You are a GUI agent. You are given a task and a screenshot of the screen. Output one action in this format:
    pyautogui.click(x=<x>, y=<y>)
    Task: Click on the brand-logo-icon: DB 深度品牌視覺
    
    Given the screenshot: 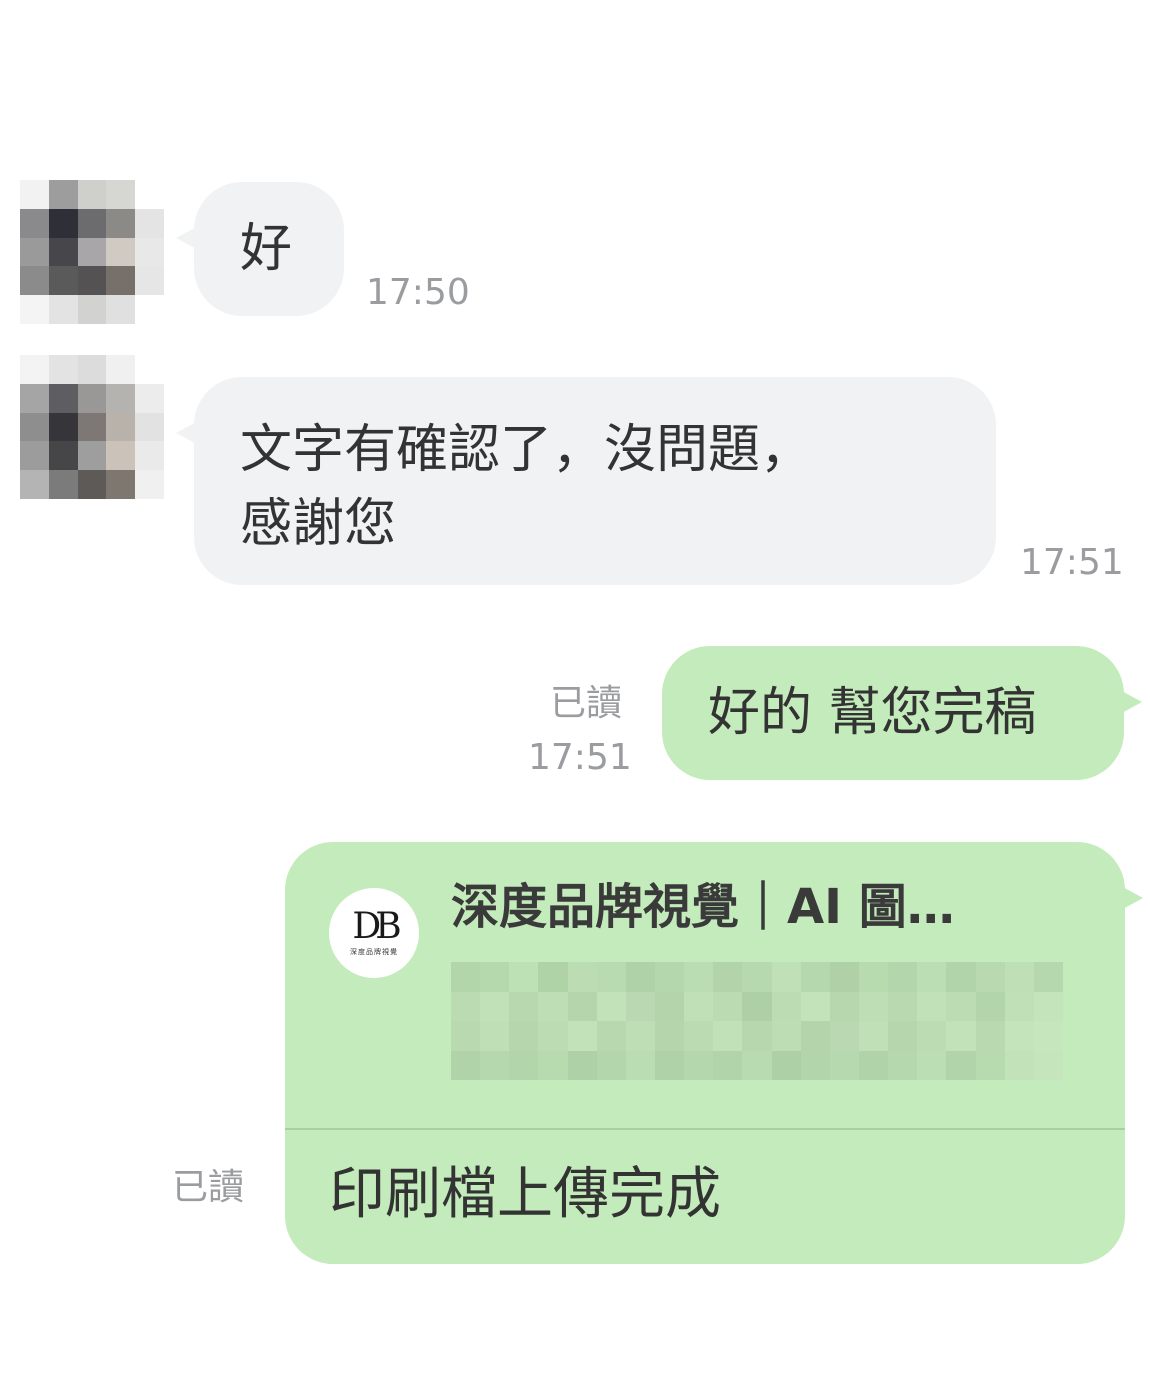 What is the action you would take?
    pyautogui.click(x=374, y=933)
    